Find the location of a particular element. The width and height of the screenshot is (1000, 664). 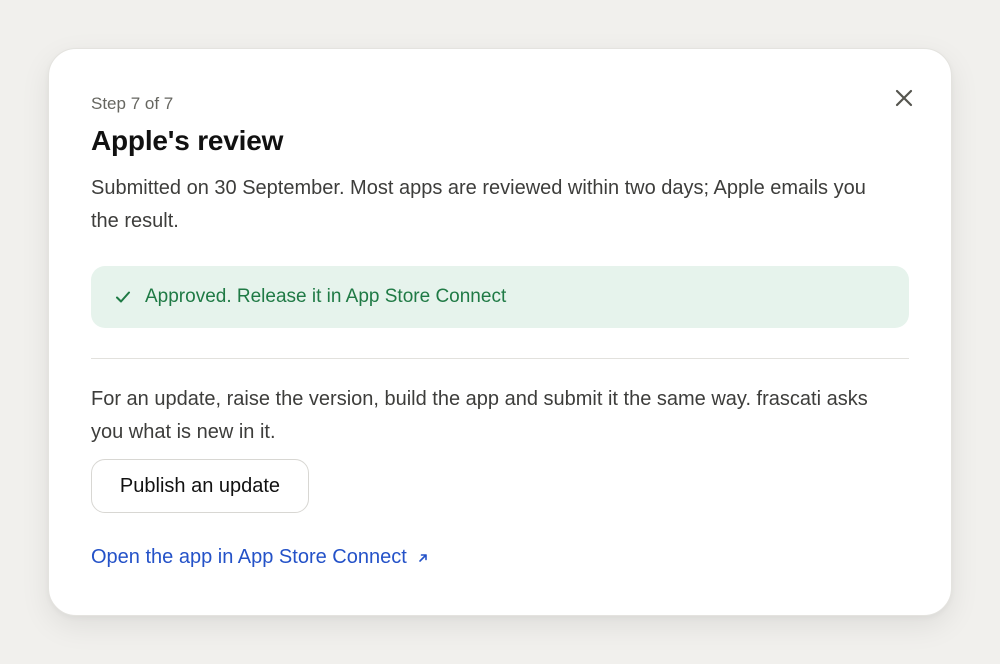

divider is located at coordinates (500, 358).